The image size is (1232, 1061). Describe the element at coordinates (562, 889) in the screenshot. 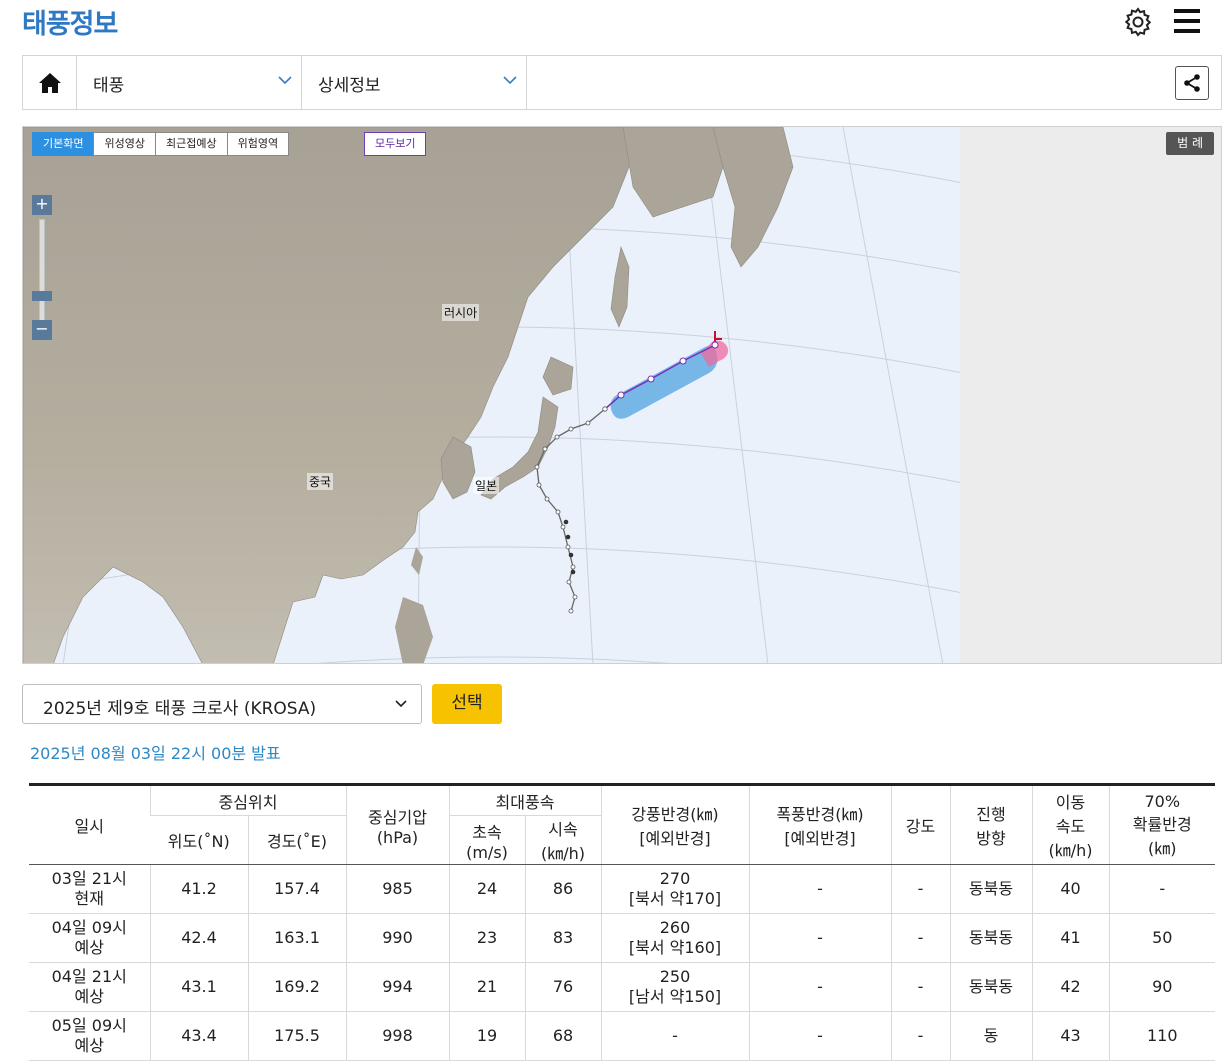

I see `cell-kmh: 86` at that location.